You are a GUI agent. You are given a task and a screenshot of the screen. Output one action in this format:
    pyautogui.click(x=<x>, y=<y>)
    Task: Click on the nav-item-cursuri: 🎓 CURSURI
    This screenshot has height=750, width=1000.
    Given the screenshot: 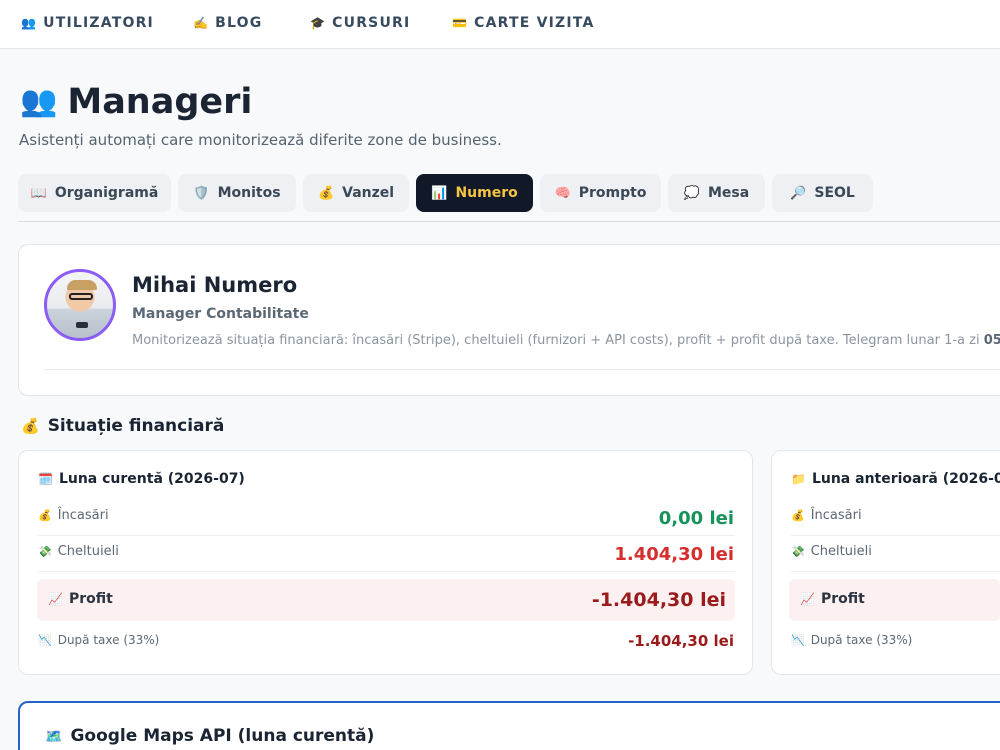 What is the action you would take?
    pyautogui.click(x=360, y=23)
    